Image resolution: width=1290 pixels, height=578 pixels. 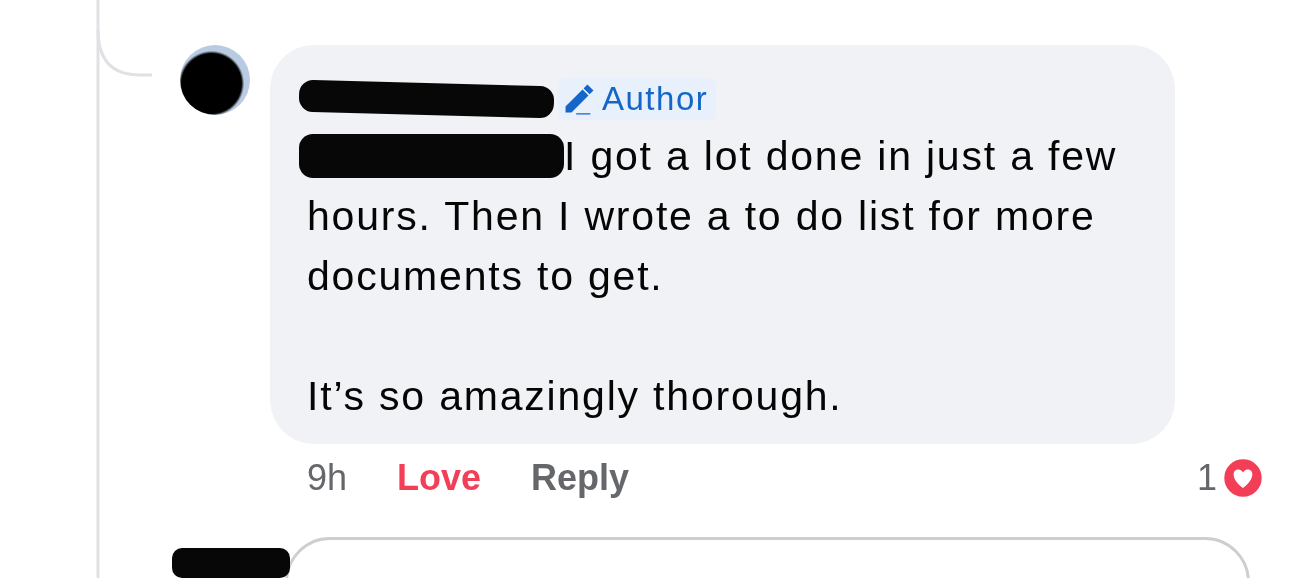 I want to click on author-badge: Author, so click(x=637, y=99).